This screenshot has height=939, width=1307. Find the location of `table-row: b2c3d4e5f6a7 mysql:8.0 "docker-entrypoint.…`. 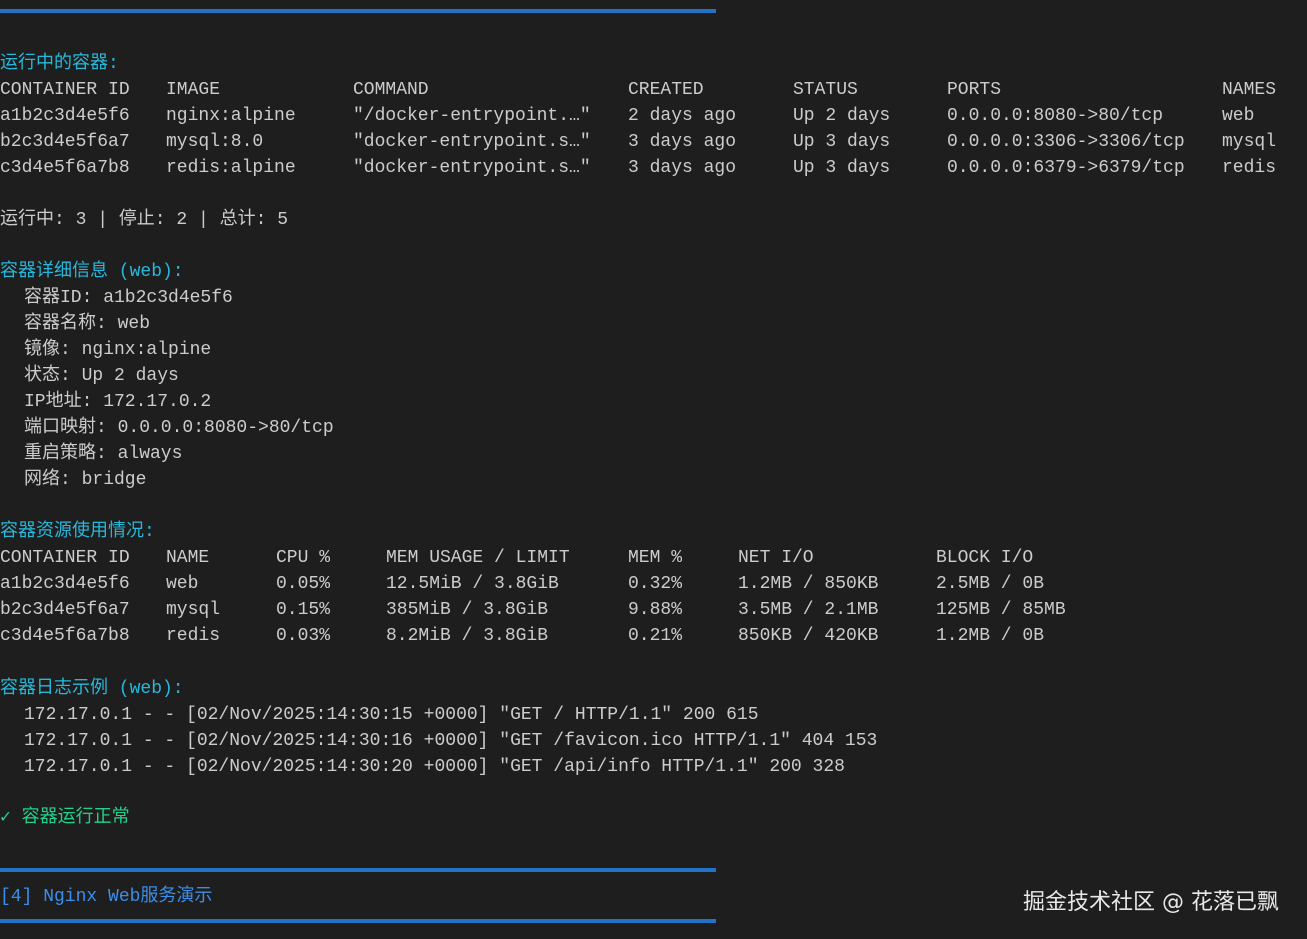

table-row: b2c3d4e5f6a7 mysql:8.0 "docker-entrypoint.… is located at coordinates (653, 142).